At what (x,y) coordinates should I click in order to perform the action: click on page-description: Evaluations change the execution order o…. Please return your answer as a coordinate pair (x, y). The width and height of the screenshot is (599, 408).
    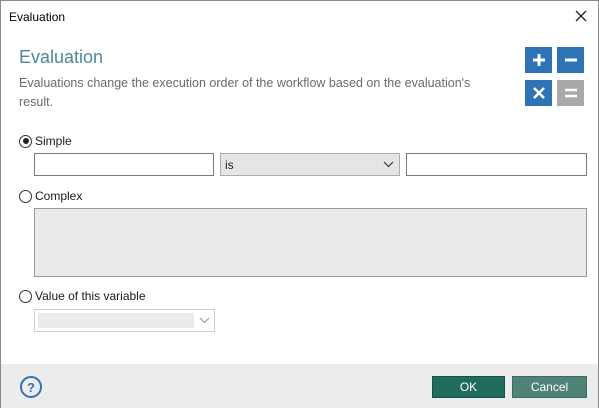
    Looking at the image, I should click on (245, 92).